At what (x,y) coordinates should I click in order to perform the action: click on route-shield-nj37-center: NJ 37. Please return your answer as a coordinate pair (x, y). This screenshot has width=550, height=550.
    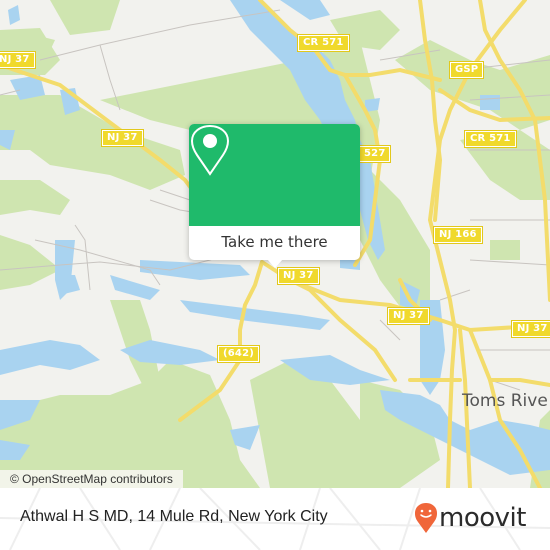
    Looking at the image, I should click on (298, 276).